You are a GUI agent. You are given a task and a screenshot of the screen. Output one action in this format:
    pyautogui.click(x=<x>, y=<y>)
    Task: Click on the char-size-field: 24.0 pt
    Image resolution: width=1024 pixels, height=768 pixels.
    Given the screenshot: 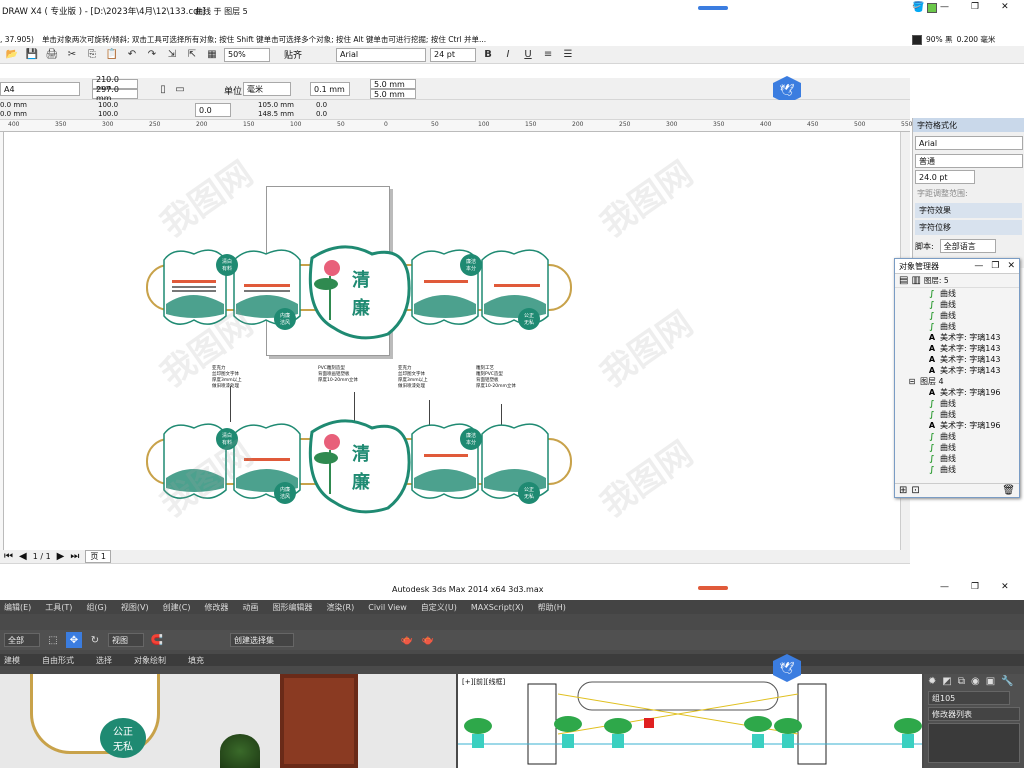 What is the action you would take?
    pyautogui.click(x=945, y=177)
    